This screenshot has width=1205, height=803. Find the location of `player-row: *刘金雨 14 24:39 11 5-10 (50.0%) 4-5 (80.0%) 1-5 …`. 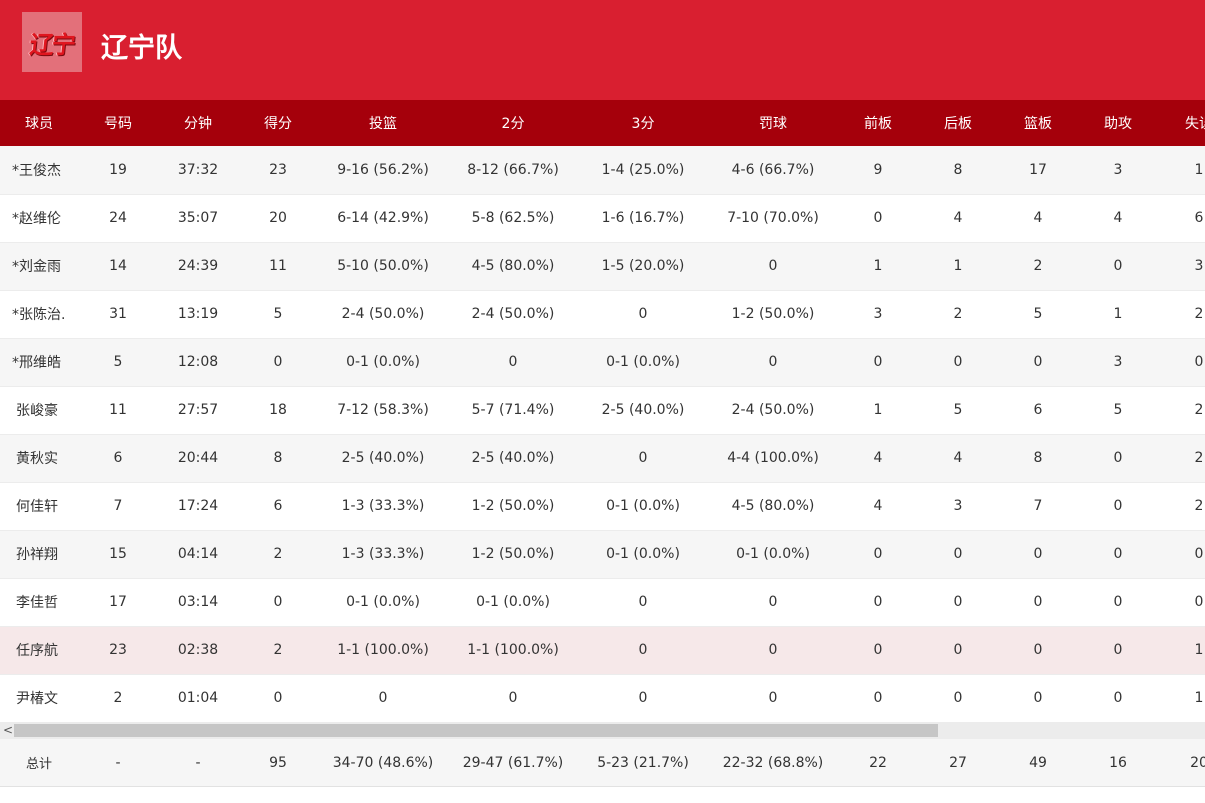

player-row: *刘金雨 14 24:39 11 5-10 (50.0%) 4-5 (80.0%) 1-5 … is located at coordinates (602, 266).